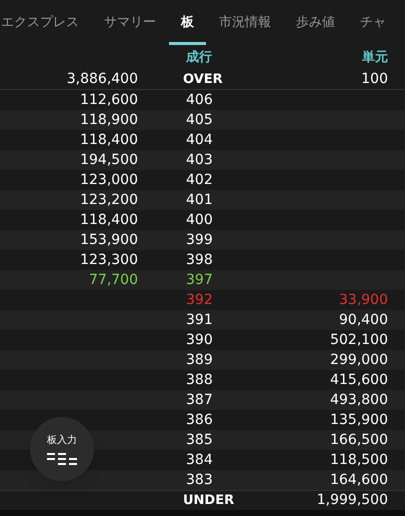  I want to click on sell-quantity: 3,886,400, so click(102, 79).